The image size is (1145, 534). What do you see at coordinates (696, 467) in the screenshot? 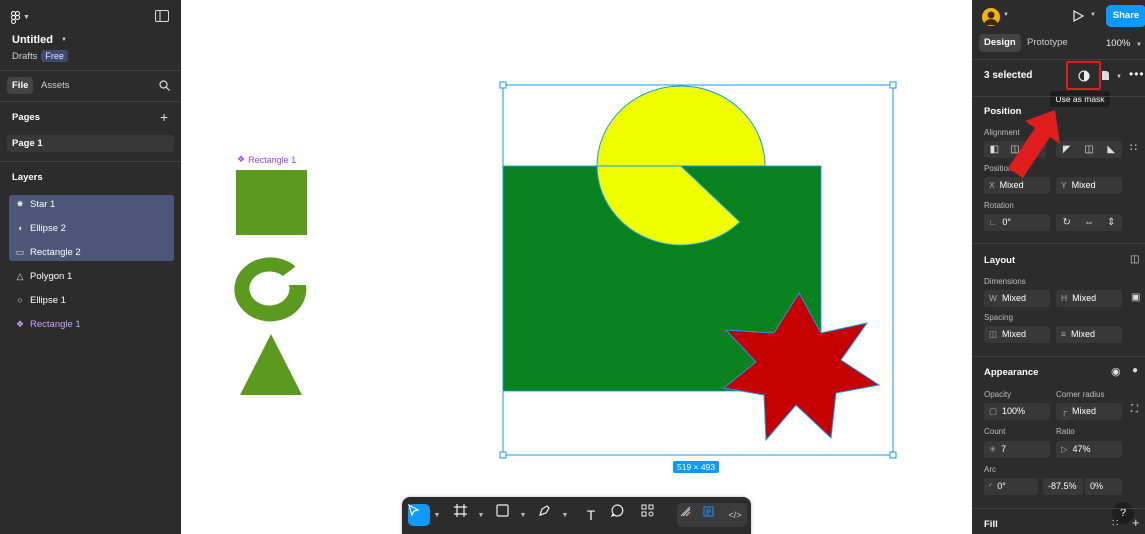
I see `selection-size-badge: 519 × 493` at bounding box center [696, 467].